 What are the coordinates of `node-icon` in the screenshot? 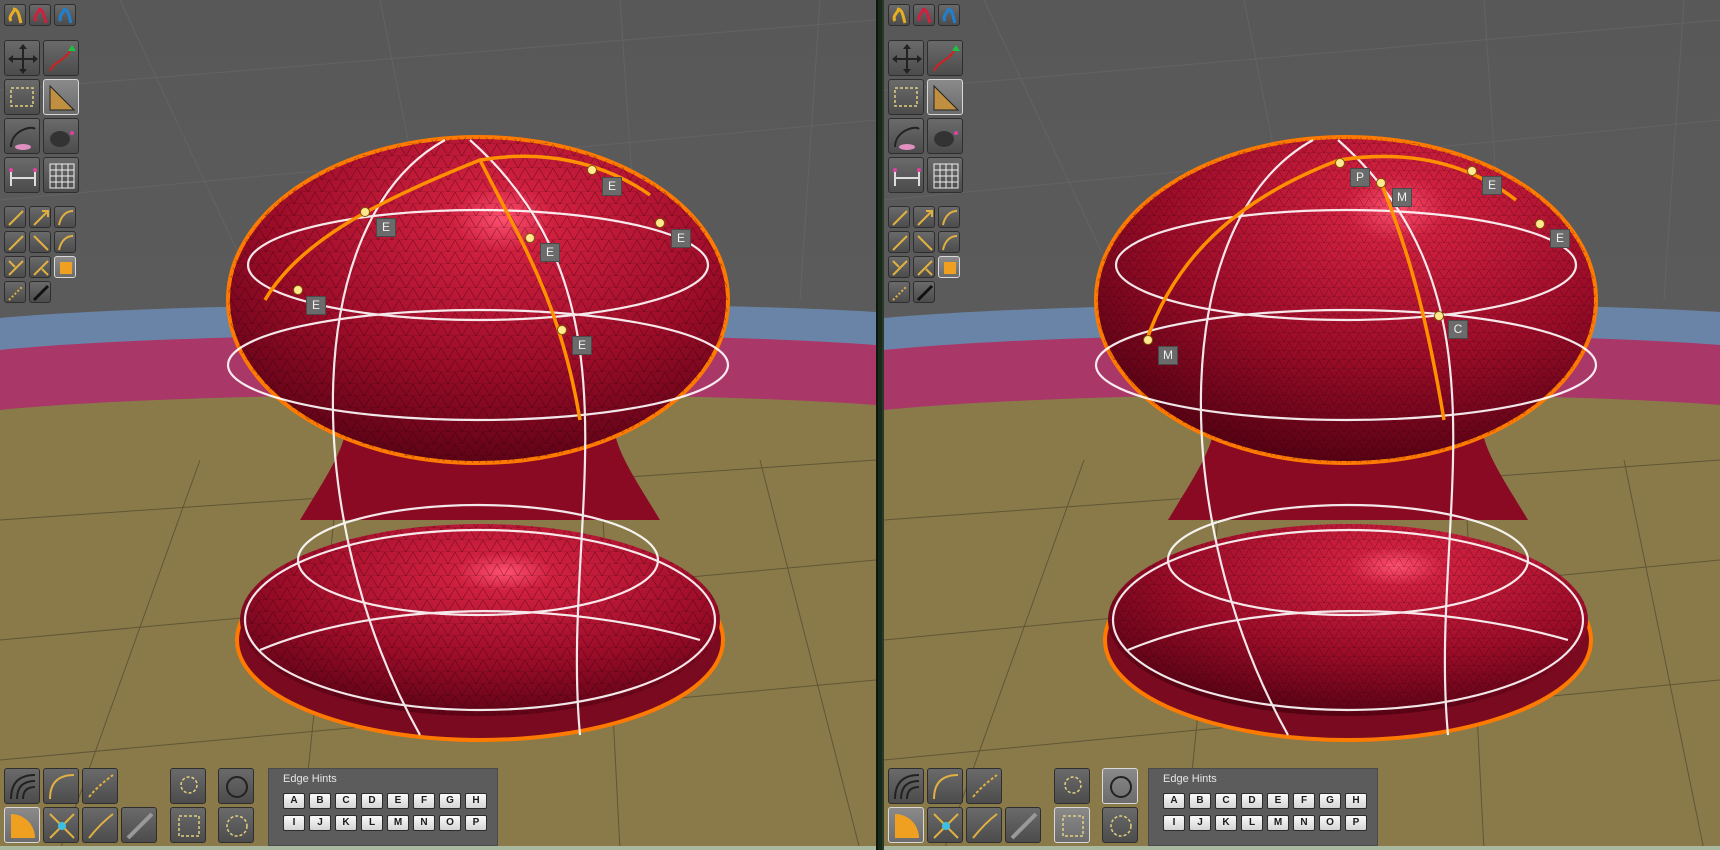 It's located at (61, 825).